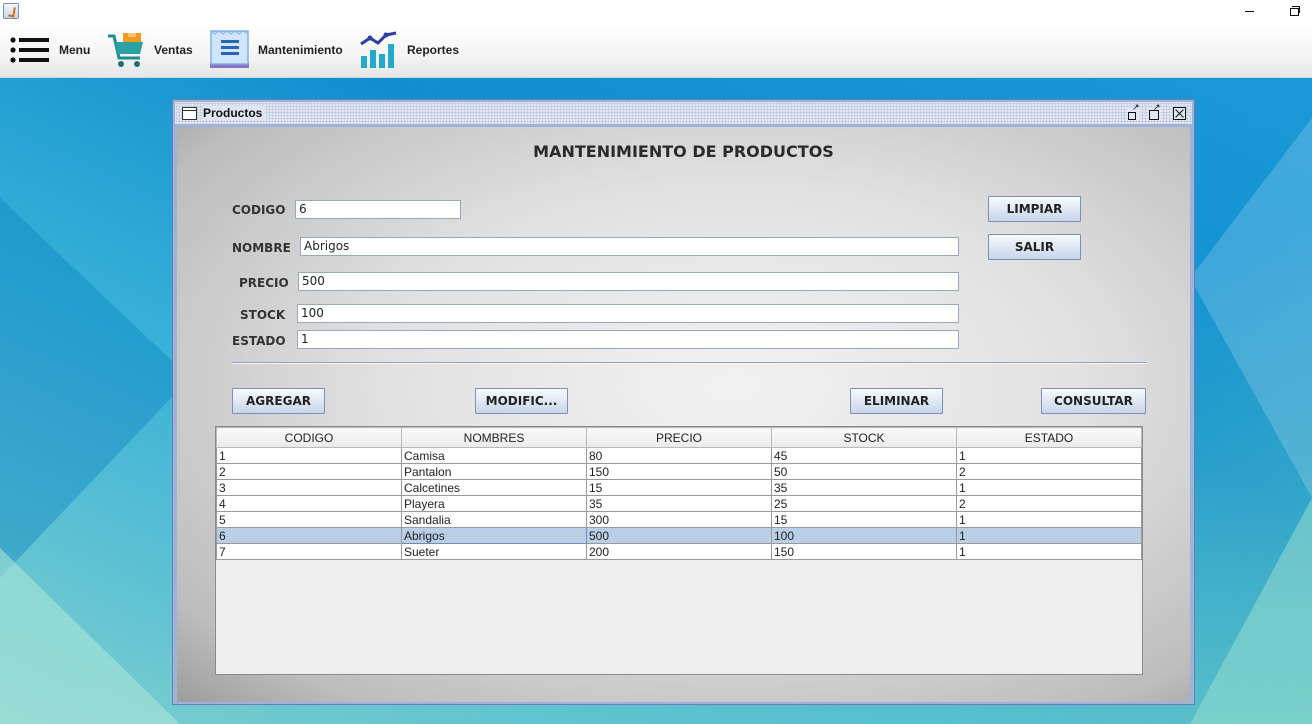 The width and height of the screenshot is (1312, 724). I want to click on column-header-stock: STOCK, so click(864, 437).